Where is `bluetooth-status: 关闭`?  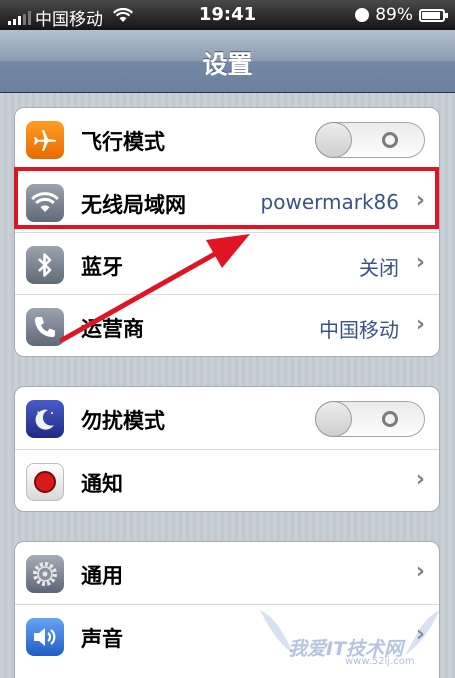
bluetooth-status: 关闭 is located at coordinates (379, 268).